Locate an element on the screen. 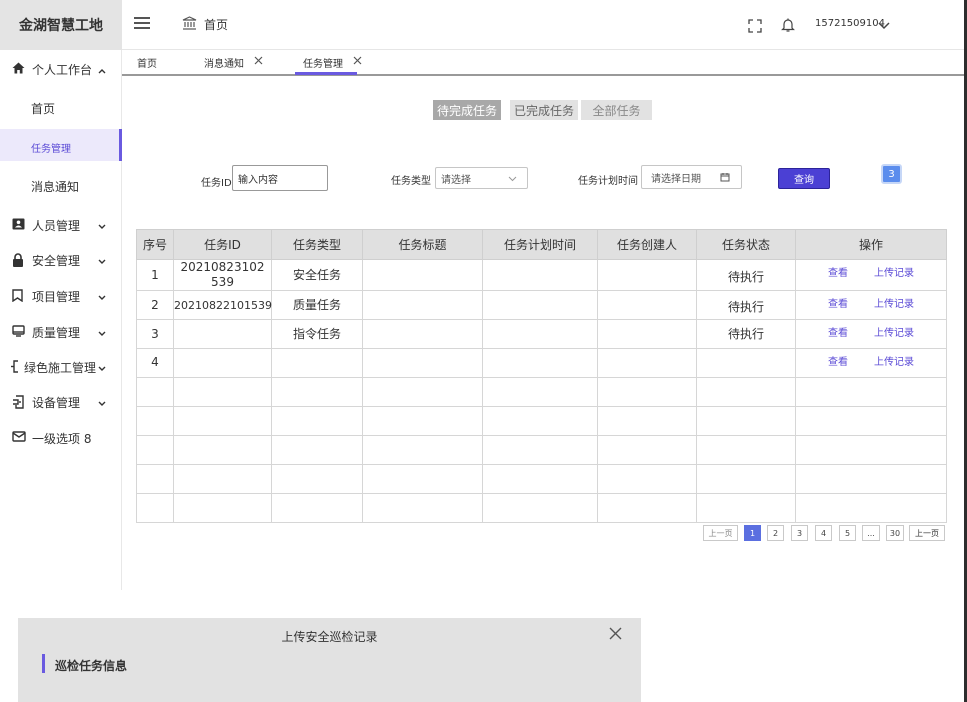  column-header: 任务创建人 is located at coordinates (647, 244).